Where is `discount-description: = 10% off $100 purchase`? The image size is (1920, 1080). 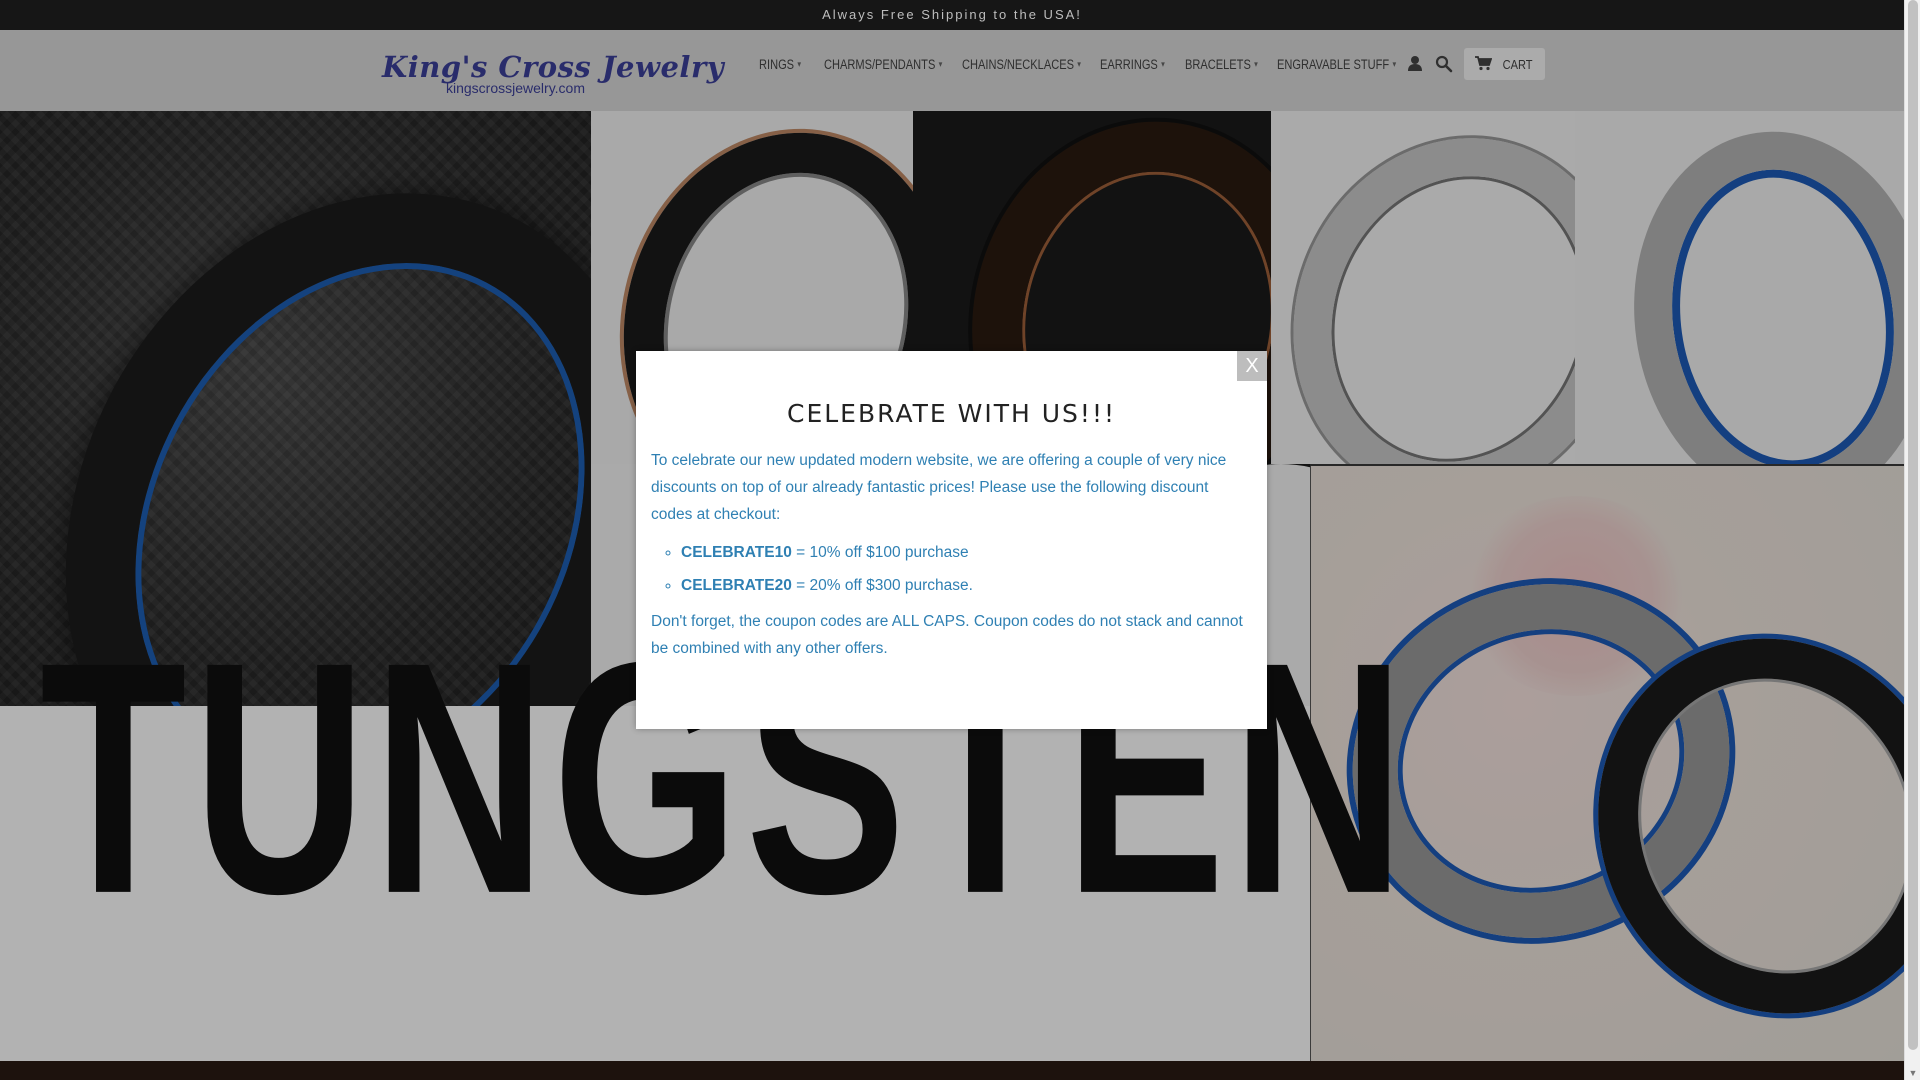 discount-description: = 10% off $100 purchase is located at coordinates (880, 552).